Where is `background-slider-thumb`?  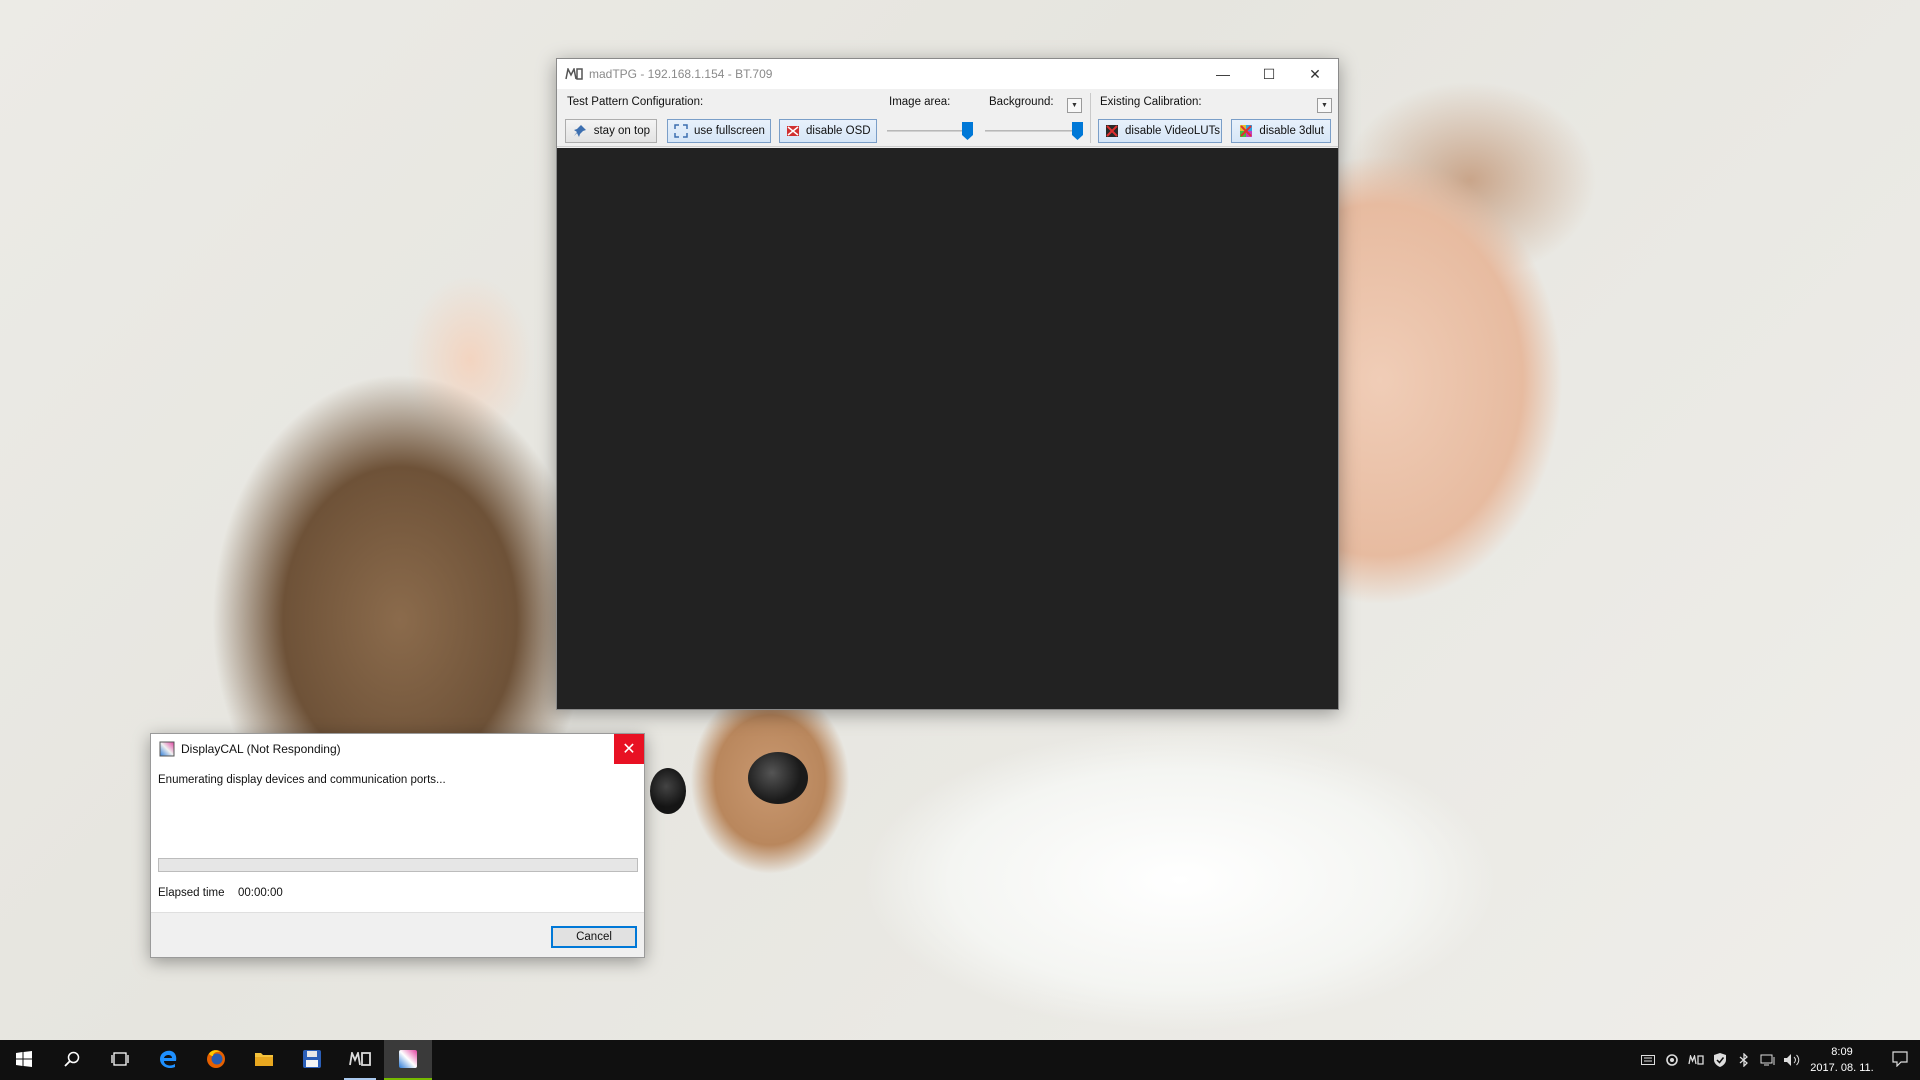 background-slider-thumb is located at coordinates (1077, 131).